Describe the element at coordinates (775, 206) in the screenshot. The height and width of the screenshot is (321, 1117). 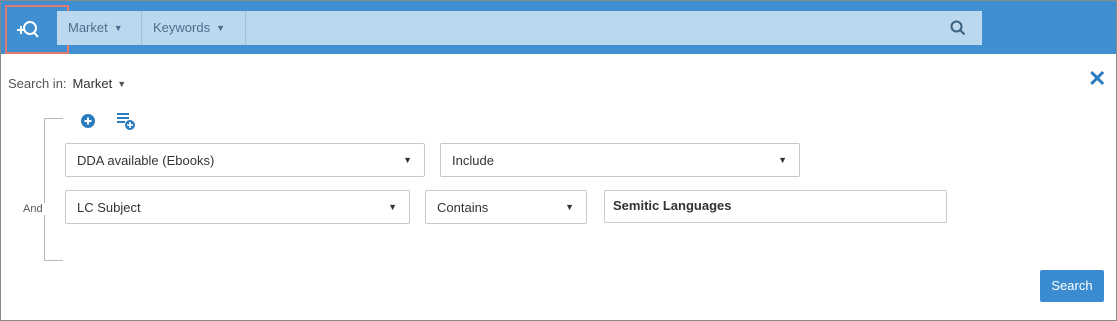
I see `condition-2-value-input: Semitic Languages` at that location.